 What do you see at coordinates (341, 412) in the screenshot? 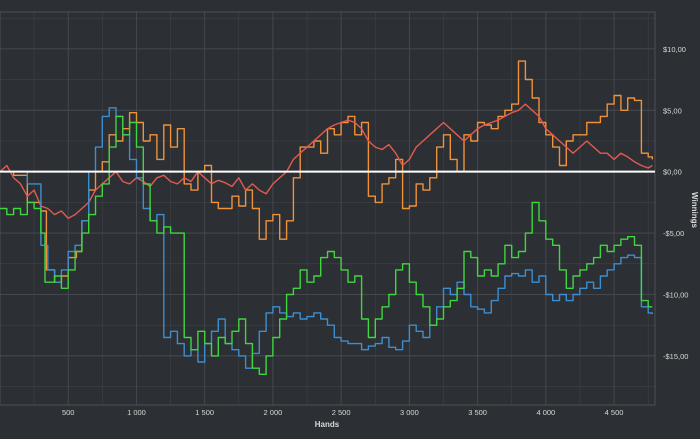
I see `x-tick-label: 2 500` at bounding box center [341, 412].